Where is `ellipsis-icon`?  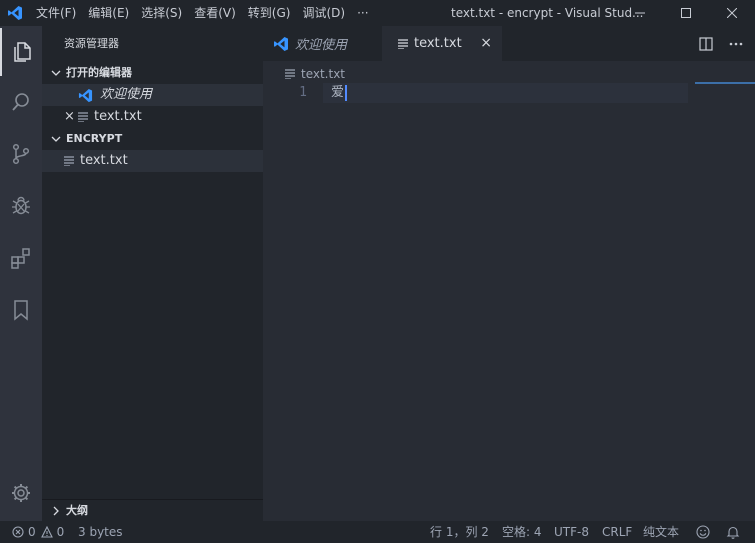 ellipsis-icon is located at coordinates (736, 43).